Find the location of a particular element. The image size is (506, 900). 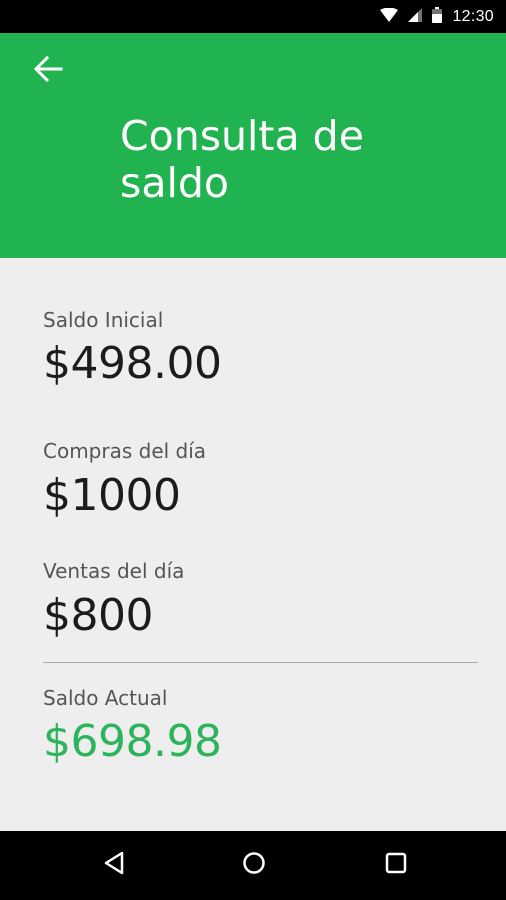

nav-back-button is located at coordinates (114, 865).